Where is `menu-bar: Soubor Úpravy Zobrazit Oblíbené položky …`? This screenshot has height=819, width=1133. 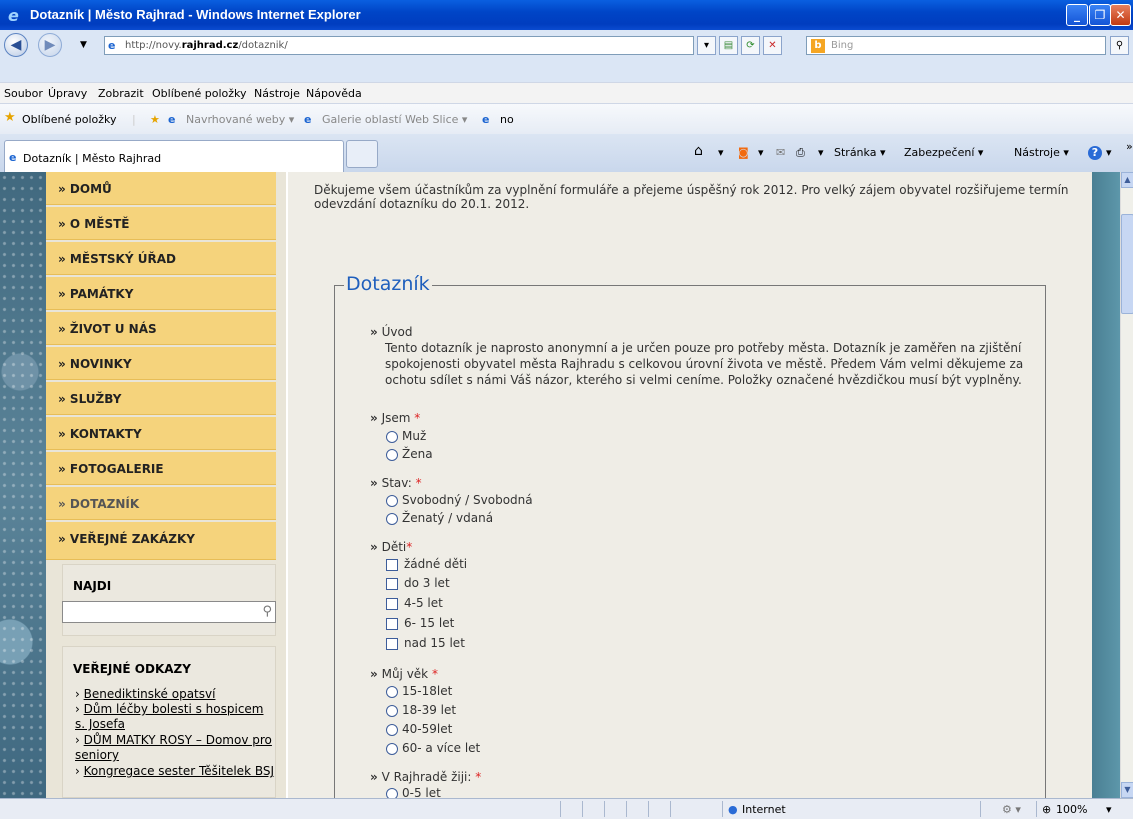 menu-bar: Soubor Úpravy Zobrazit Oblíbené položky … is located at coordinates (566, 93).